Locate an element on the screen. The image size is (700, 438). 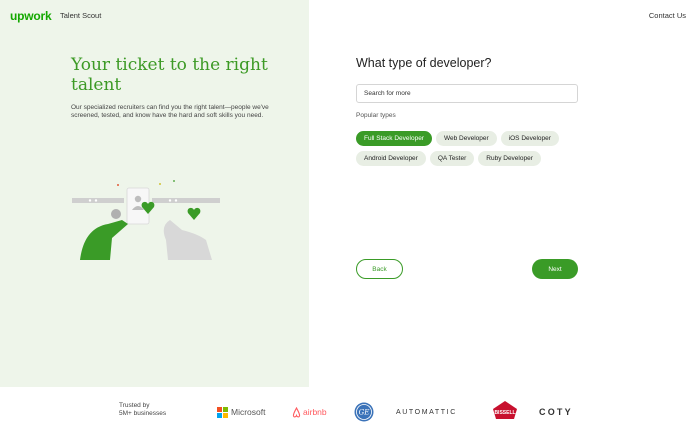
automattic-wordmark: AUTOMATTIC is located at coordinates (426, 412).